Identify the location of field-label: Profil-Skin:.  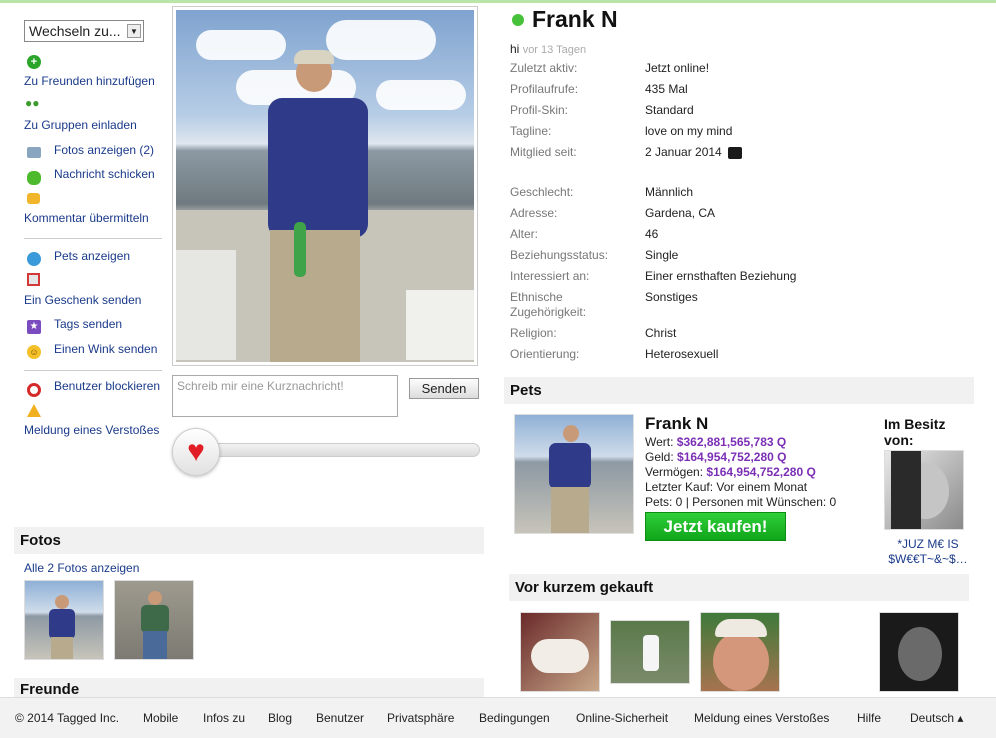
(539, 110).